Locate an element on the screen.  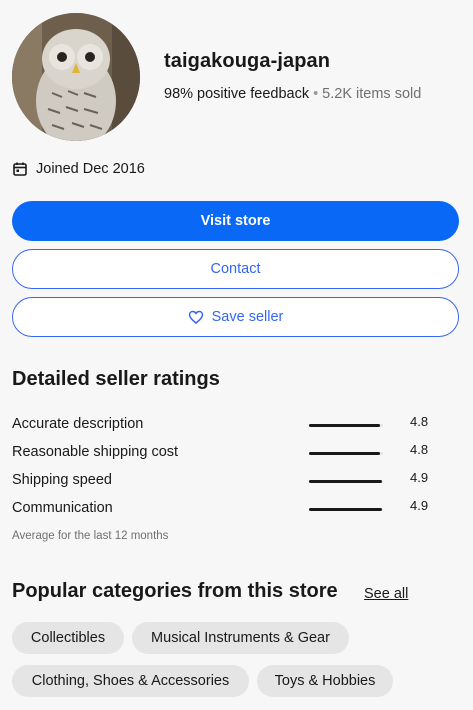
categories-title: Popular categories from this store is located at coordinates (175, 591).